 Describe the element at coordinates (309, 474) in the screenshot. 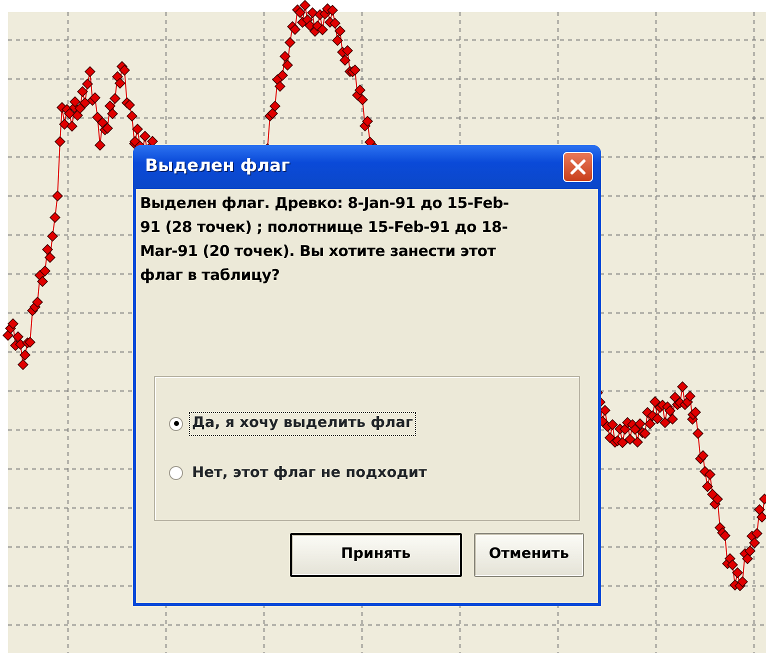

I see `radio-label: Нет, этот флаг не подходит` at that location.